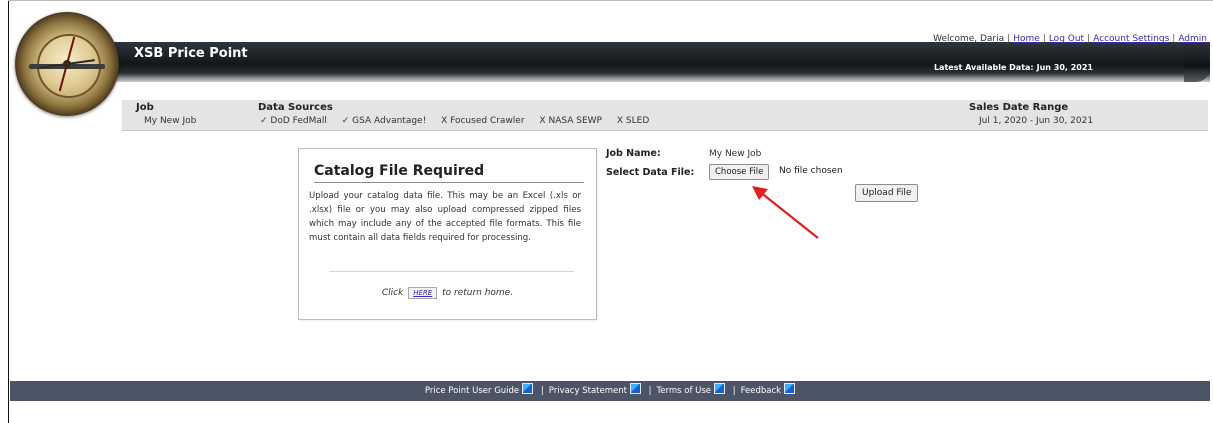 This screenshot has height=423, width=1213. What do you see at coordinates (1036, 121) in the screenshot?
I see `sales-date-range-value: Jul 1, 2020 - Jun 30, 2021` at bounding box center [1036, 121].